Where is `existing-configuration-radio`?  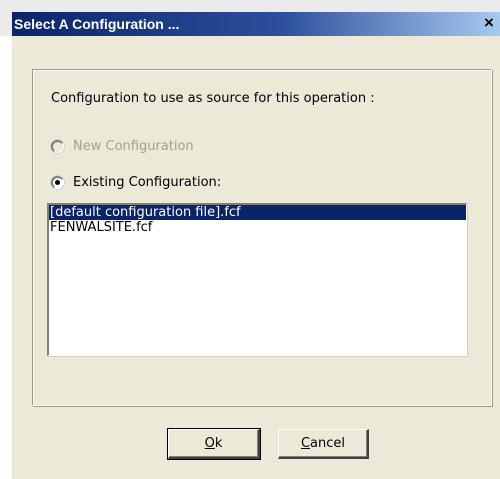 existing-configuration-radio is located at coordinates (57, 182).